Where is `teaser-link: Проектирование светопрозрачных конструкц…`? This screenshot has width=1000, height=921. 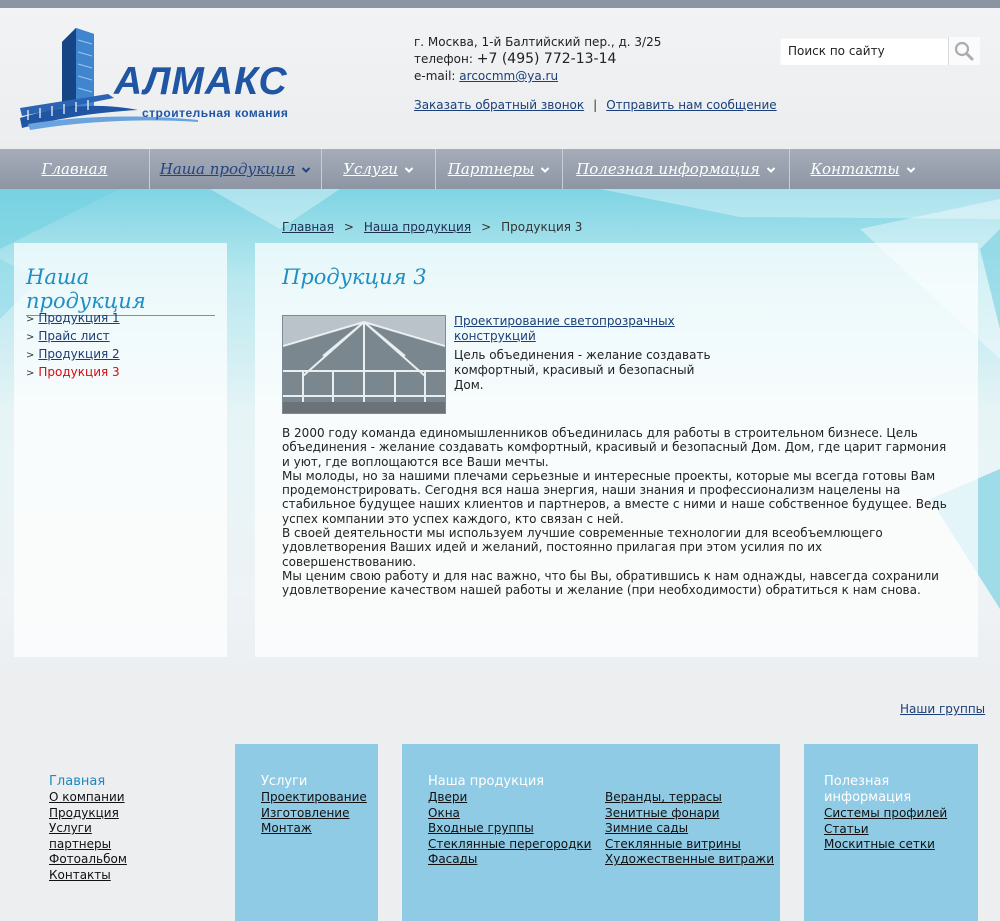 teaser-link: Проектирование светопрозрачных конструкц… is located at coordinates (564, 328).